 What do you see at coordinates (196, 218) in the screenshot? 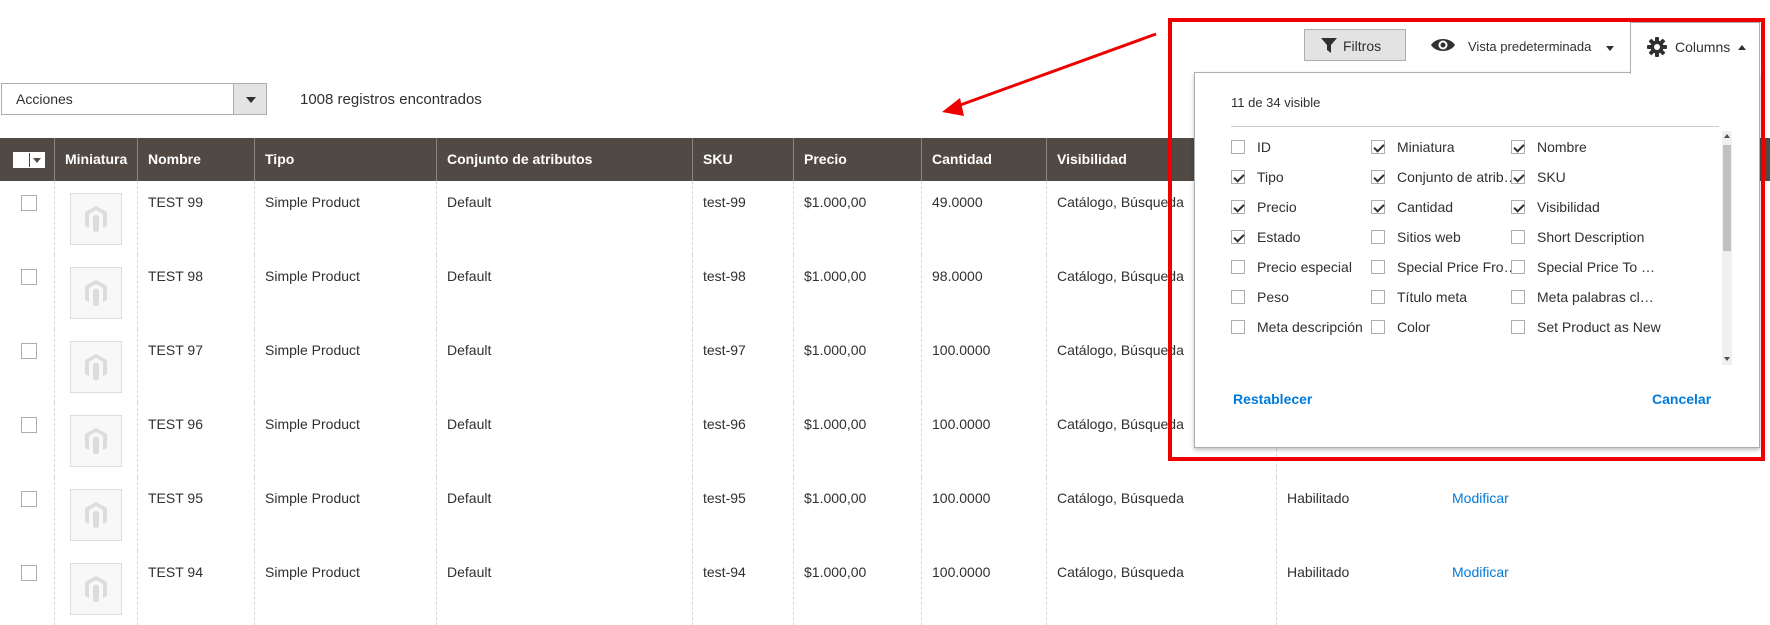
I see `cell-name: TEST 99` at bounding box center [196, 218].